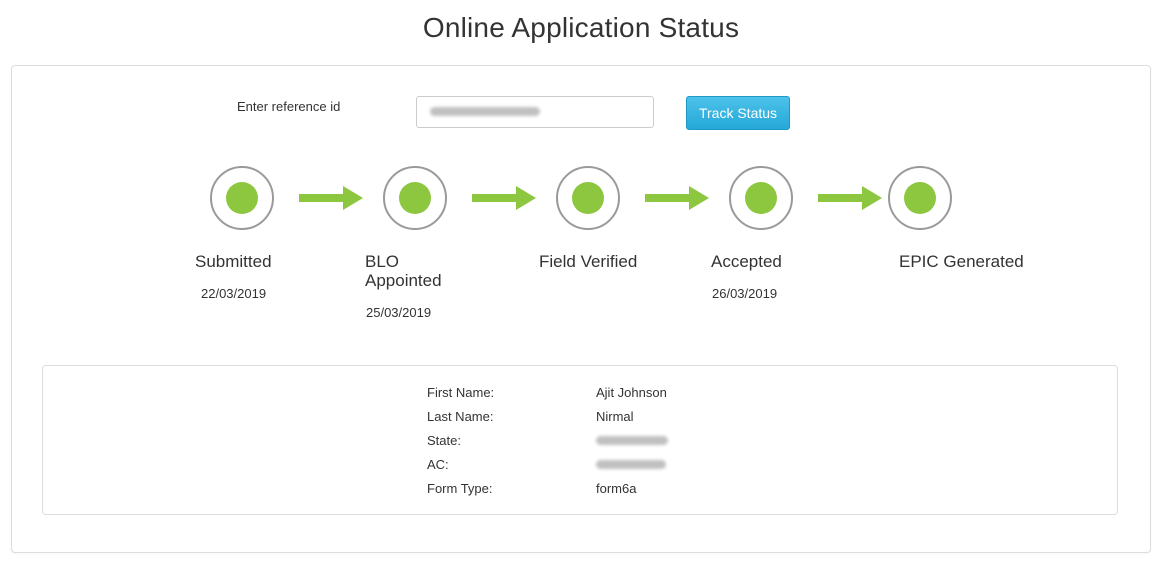 The width and height of the screenshot is (1169, 580). I want to click on step-accepted-circle, so click(761, 198).